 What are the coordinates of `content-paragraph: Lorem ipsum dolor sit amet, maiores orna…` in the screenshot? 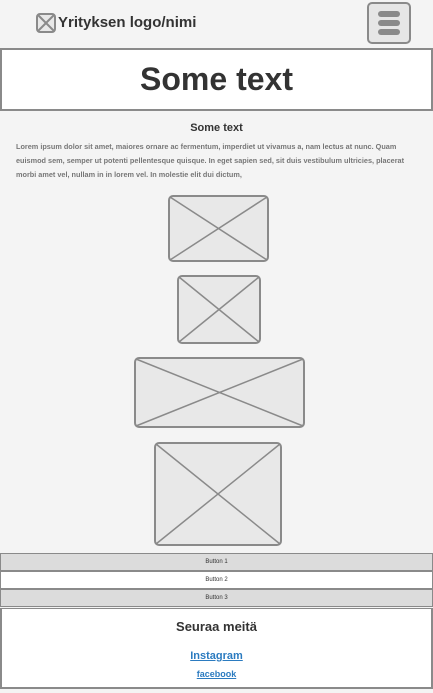 It's located at (210, 160).